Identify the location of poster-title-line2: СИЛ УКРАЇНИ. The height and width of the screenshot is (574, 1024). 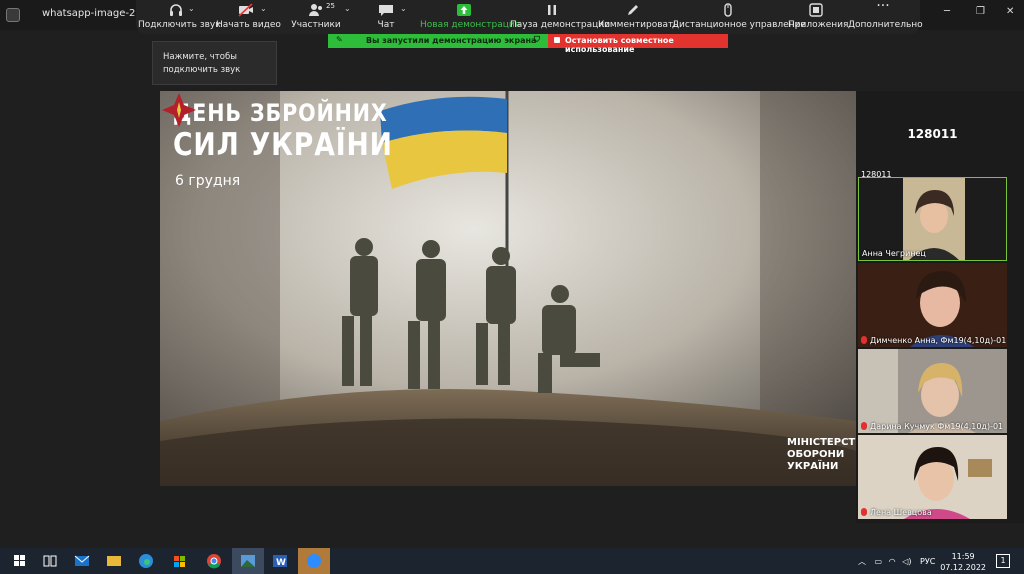
(283, 145).